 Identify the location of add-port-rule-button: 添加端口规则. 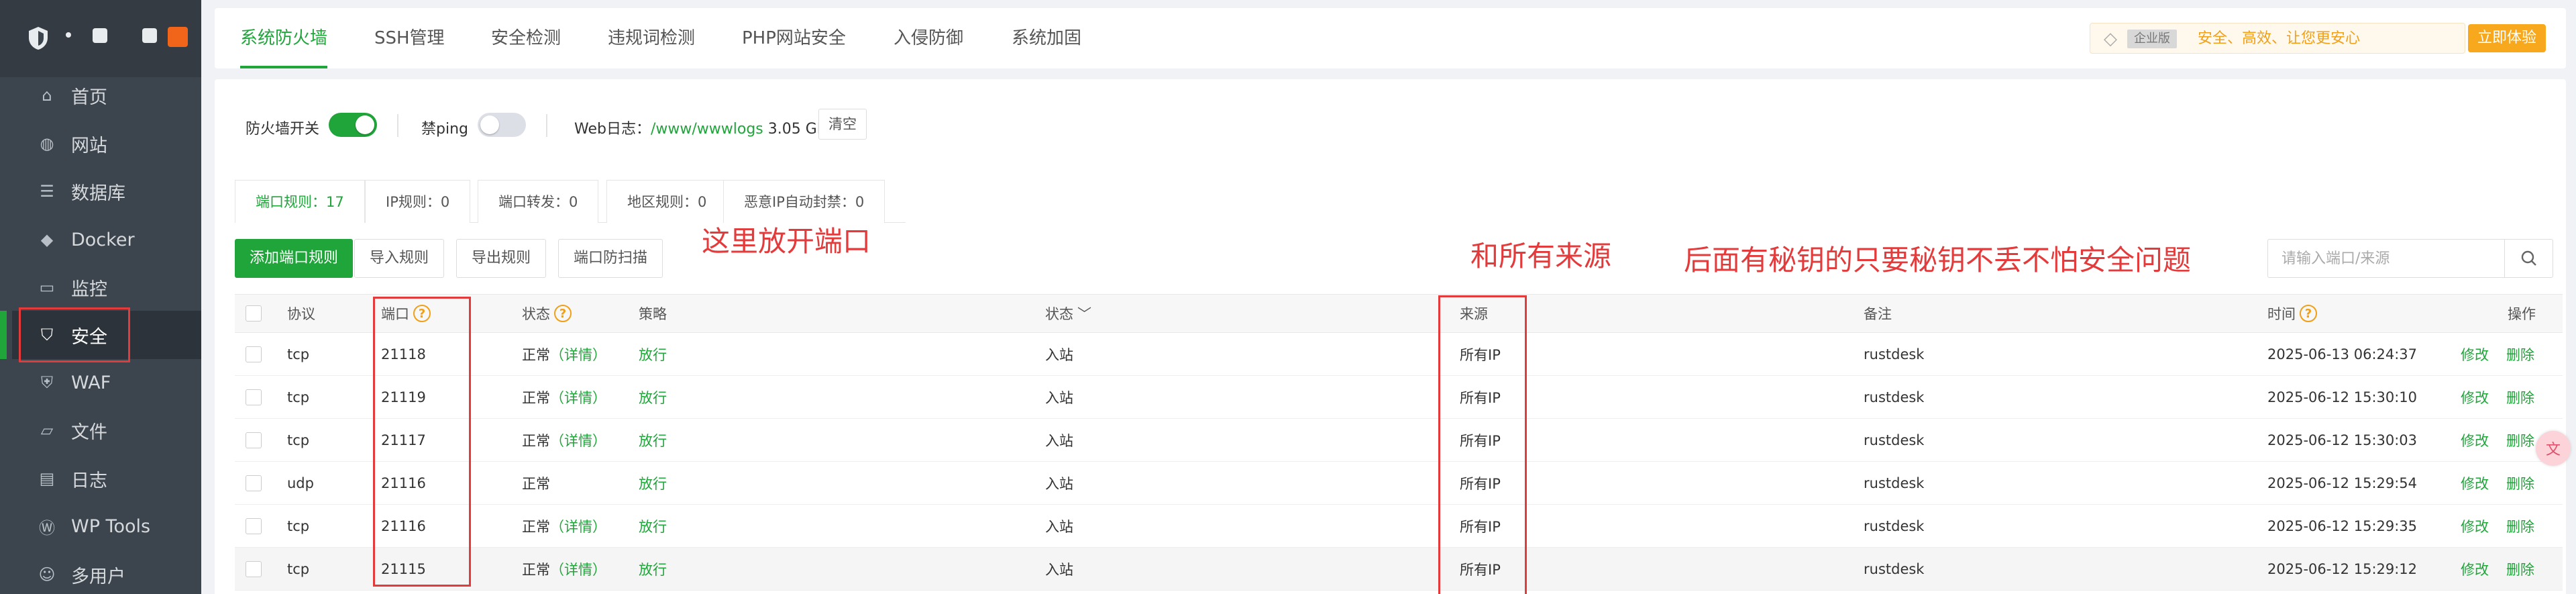
(294, 258).